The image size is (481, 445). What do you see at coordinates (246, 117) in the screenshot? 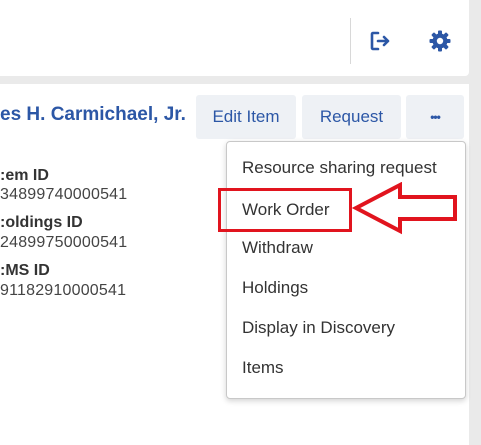
I see `edit-item-button: Edit Item` at bounding box center [246, 117].